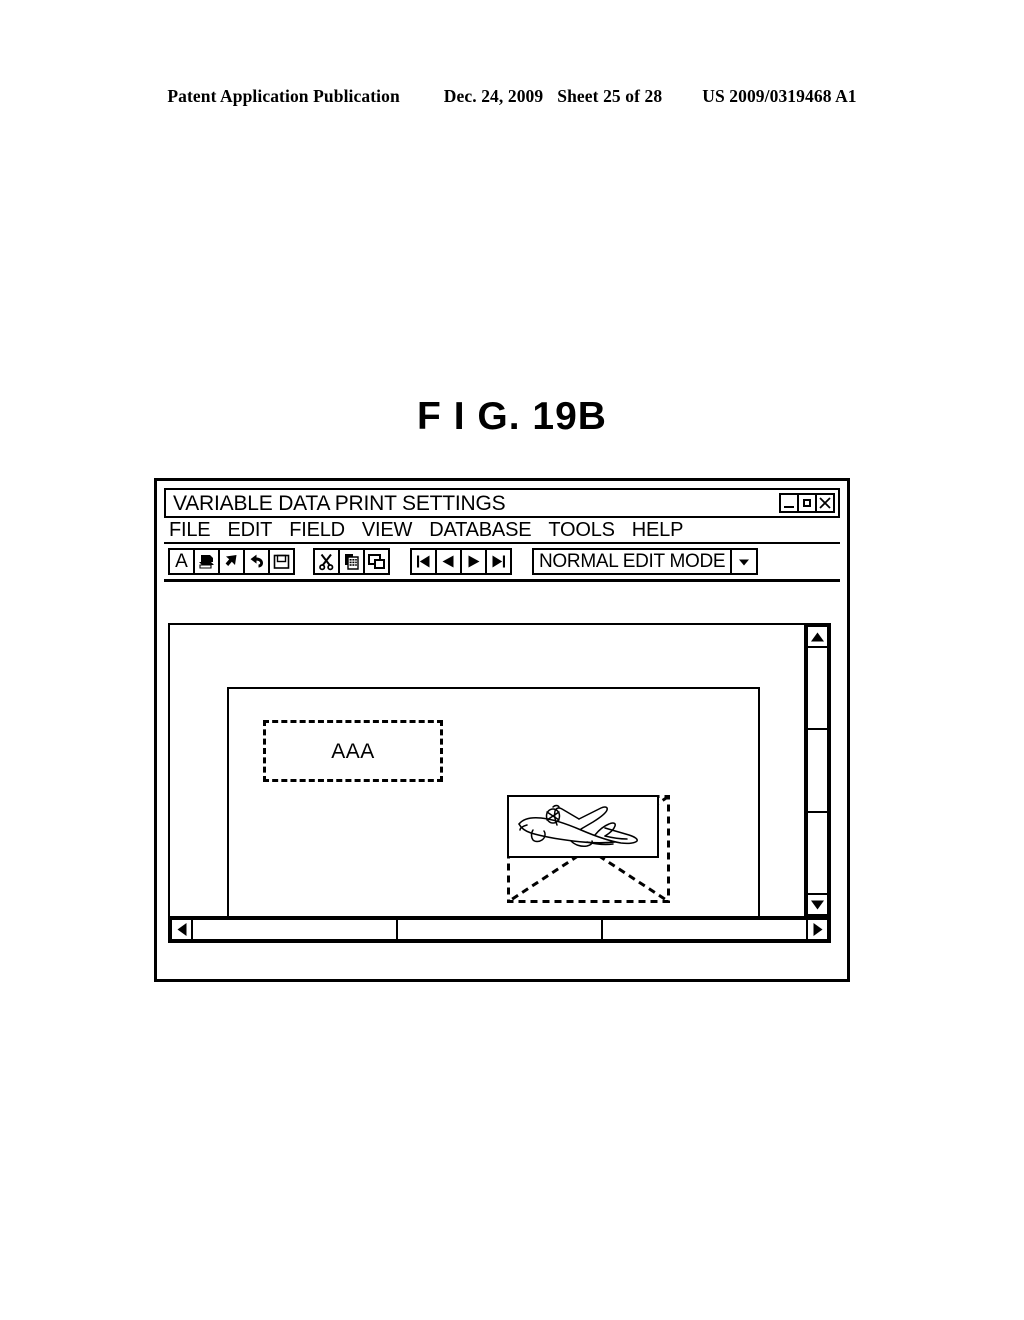  I want to click on variable-image-field-object, so click(588, 849).